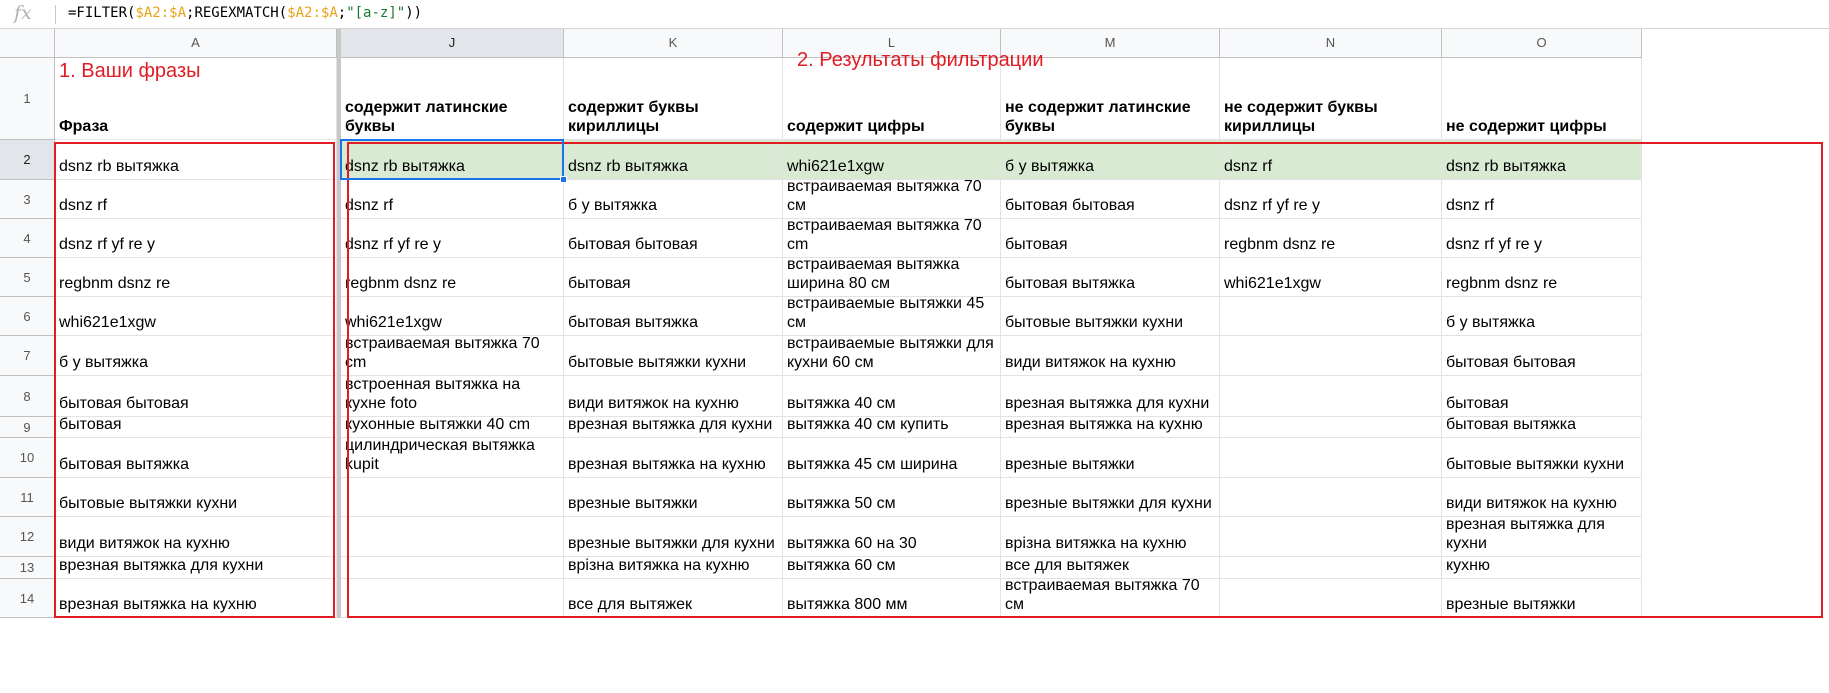 This screenshot has width=1829, height=693. I want to click on cell-k: бытовая вытяжка, so click(673, 316).